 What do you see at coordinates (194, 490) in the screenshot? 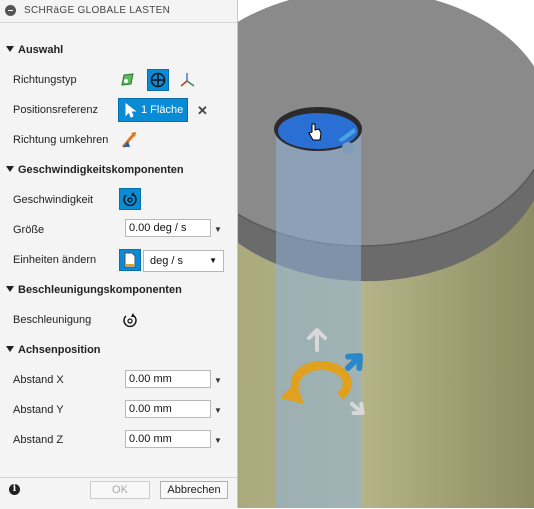
I see `cancel-button: Abbrechen` at bounding box center [194, 490].